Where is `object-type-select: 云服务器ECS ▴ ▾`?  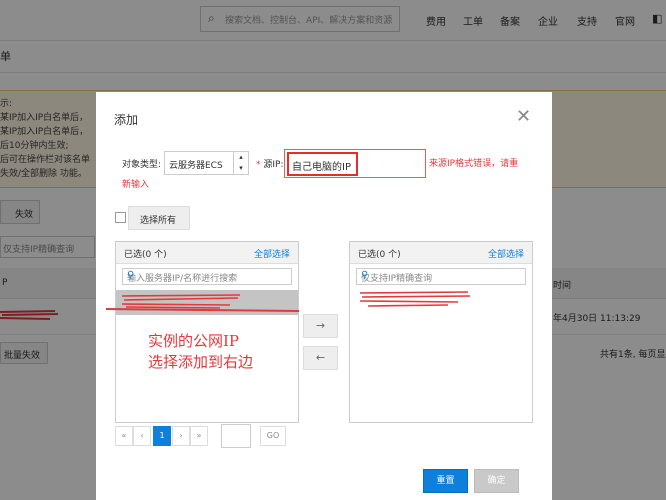 object-type-select: 云服务器ECS ▴ ▾ is located at coordinates (206, 163).